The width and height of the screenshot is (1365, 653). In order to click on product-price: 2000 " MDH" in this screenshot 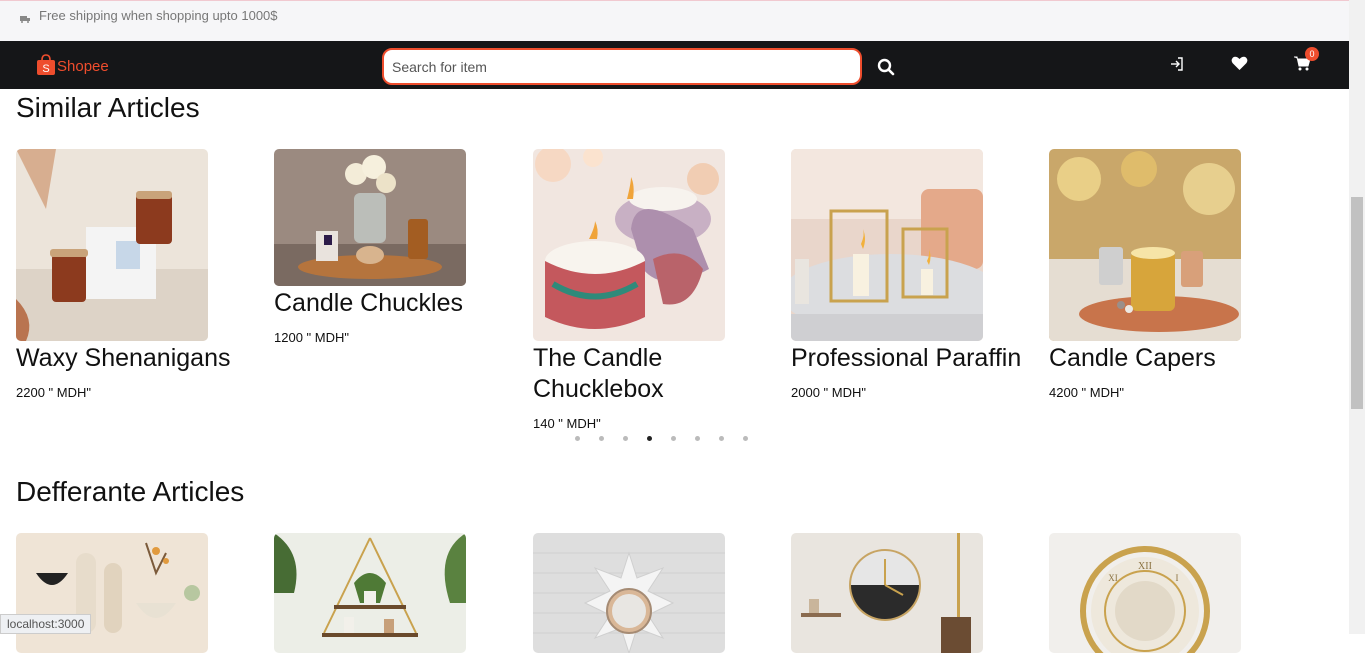, I will do `click(828, 392)`.